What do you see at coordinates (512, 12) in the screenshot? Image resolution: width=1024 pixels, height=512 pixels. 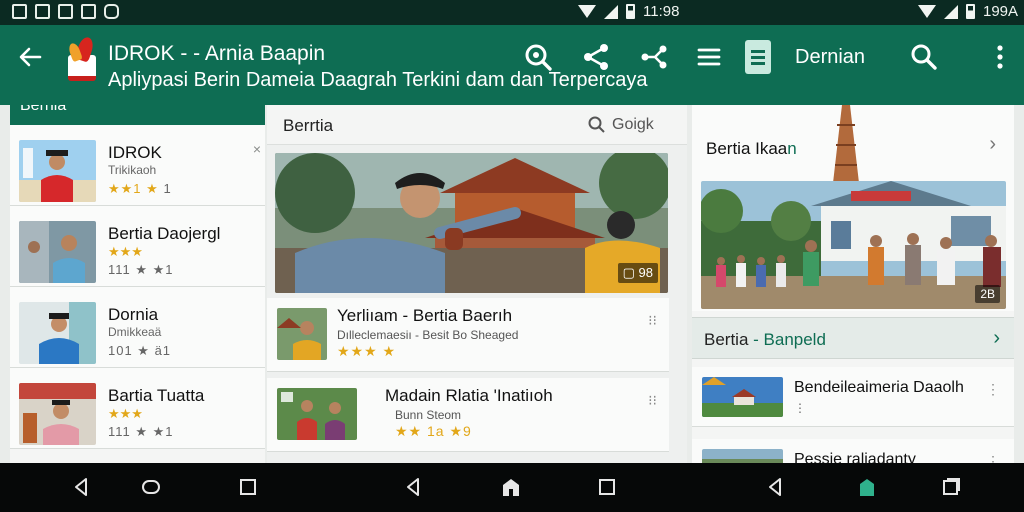 I see `status-bar: 11:98 199A` at bounding box center [512, 12].